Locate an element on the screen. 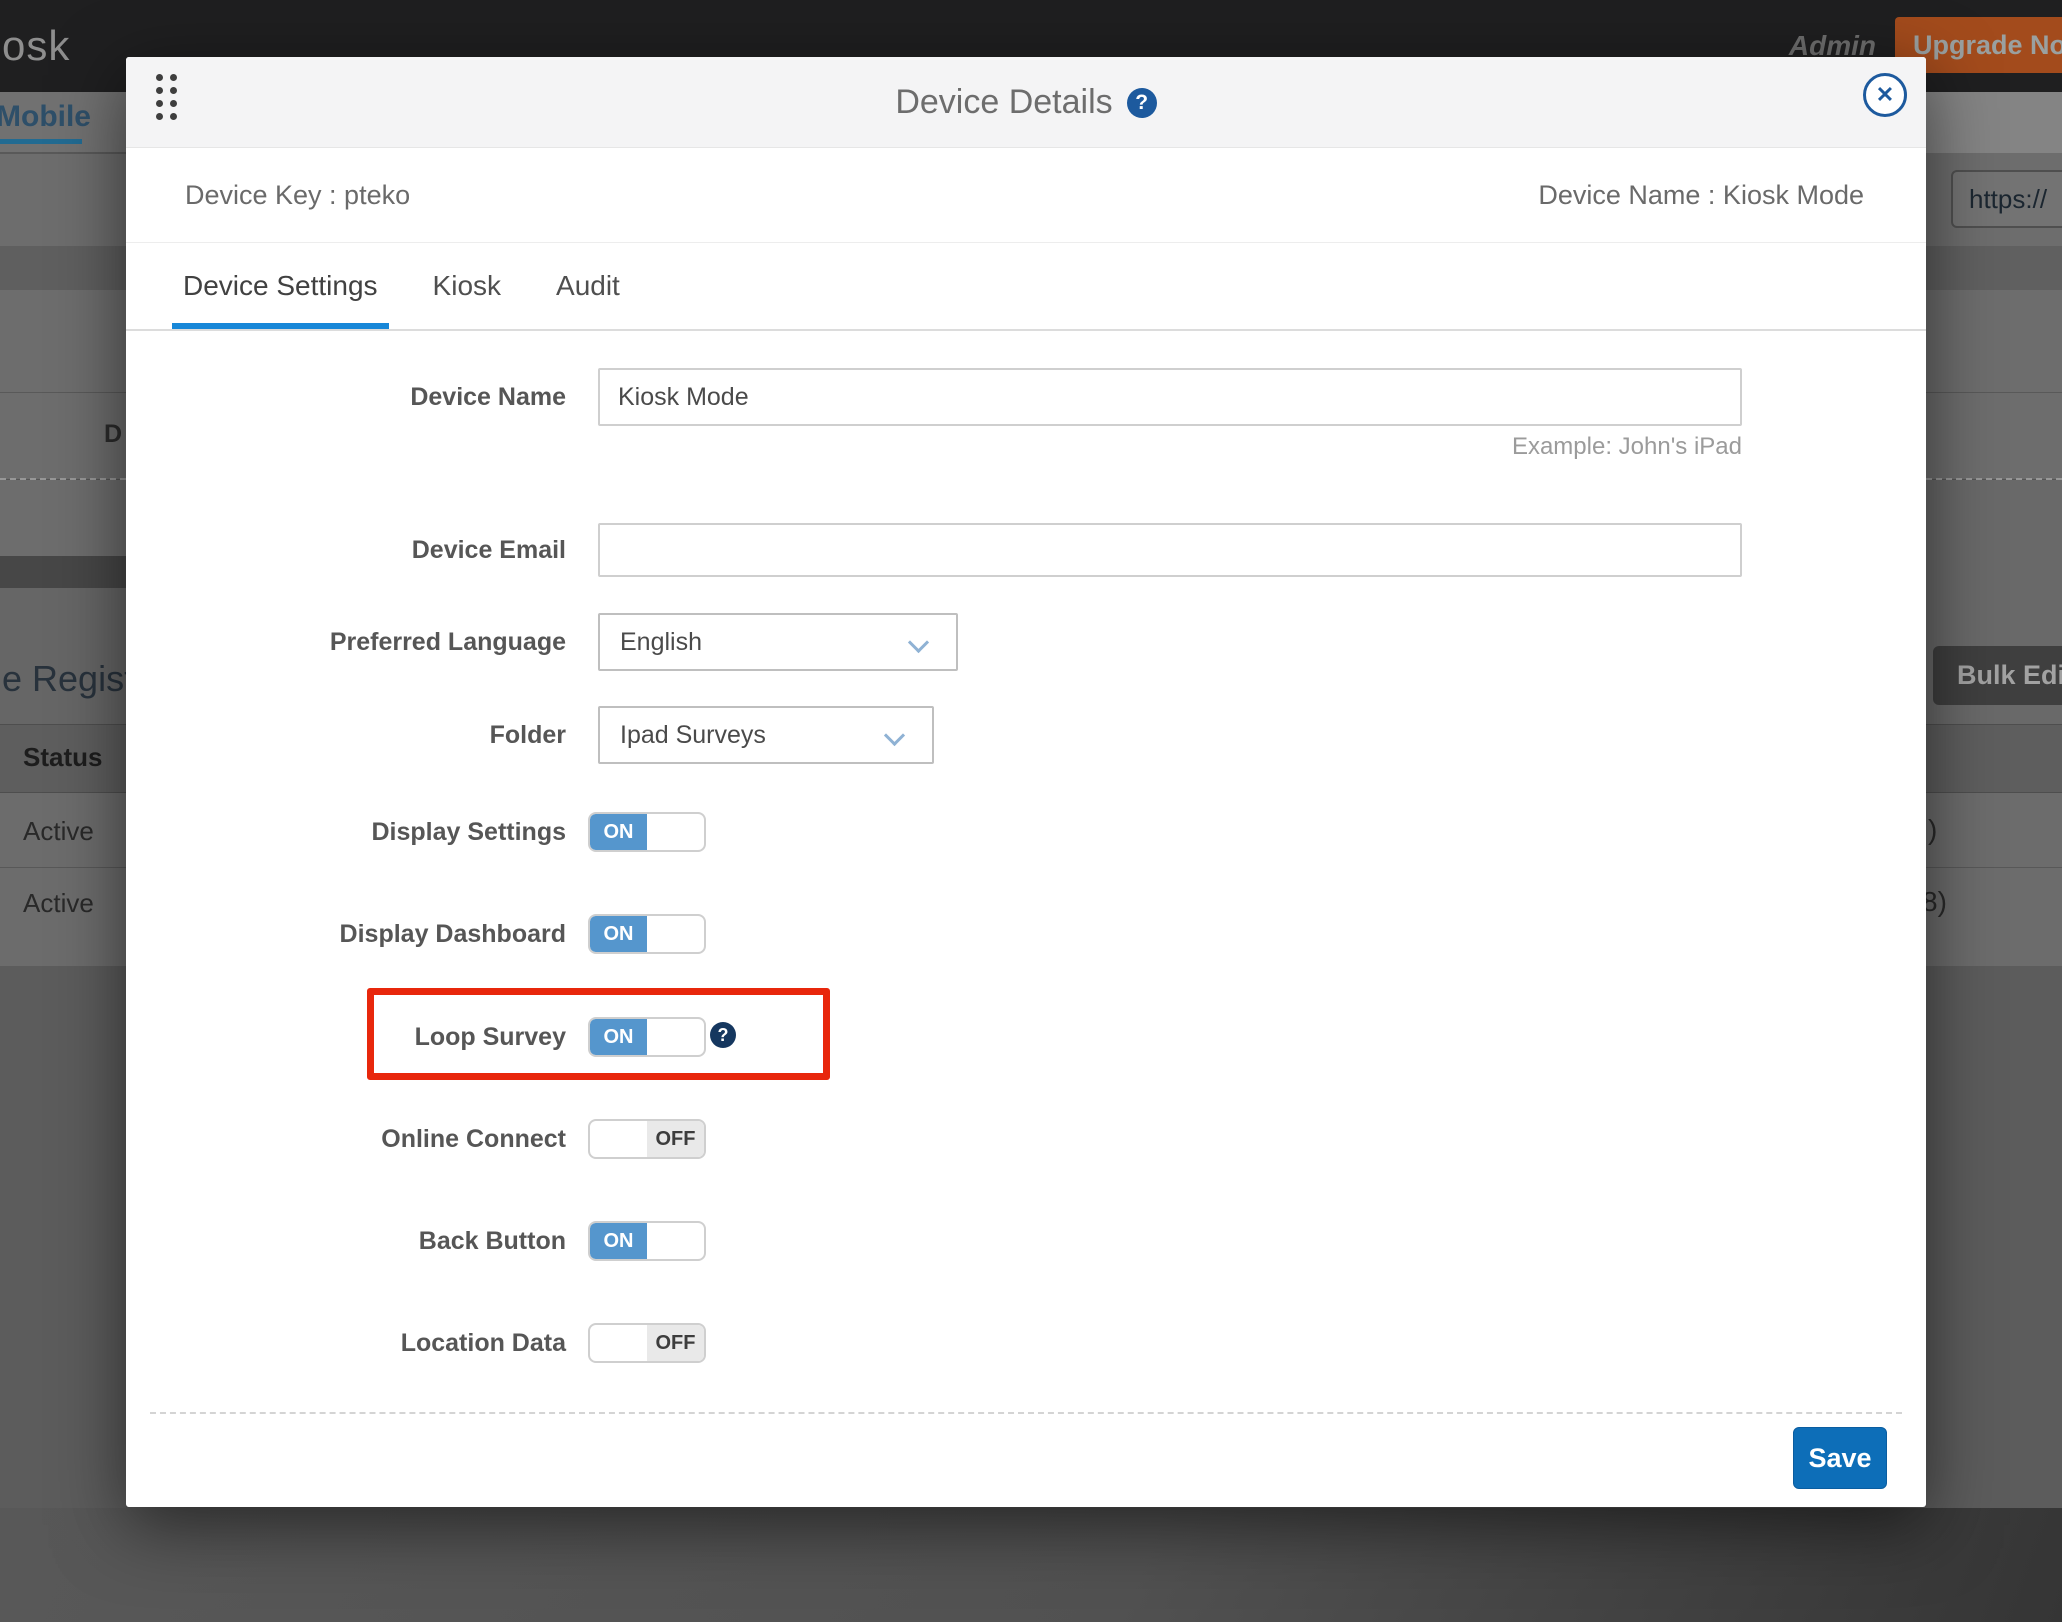 The height and width of the screenshot is (1622, 2062). display-settings-toggle: ON is located at coordinates (647, 832).